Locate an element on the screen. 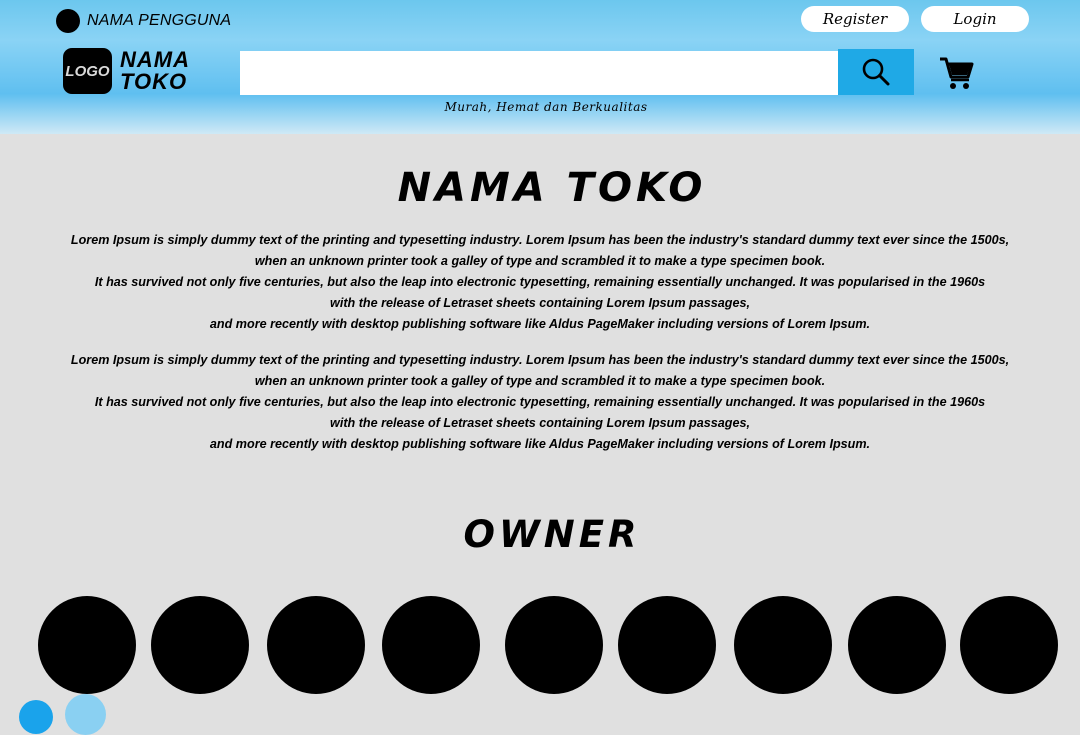 The image size is (1080, 735). avatar-icon is located at coordinates (68, 21).